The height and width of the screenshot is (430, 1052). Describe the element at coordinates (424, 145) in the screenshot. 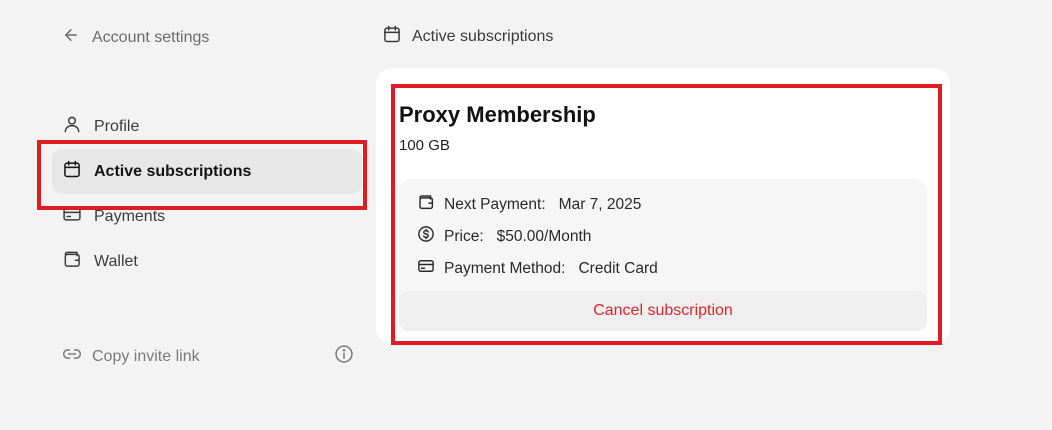

I see `plan-size: 100 GB` at that location.